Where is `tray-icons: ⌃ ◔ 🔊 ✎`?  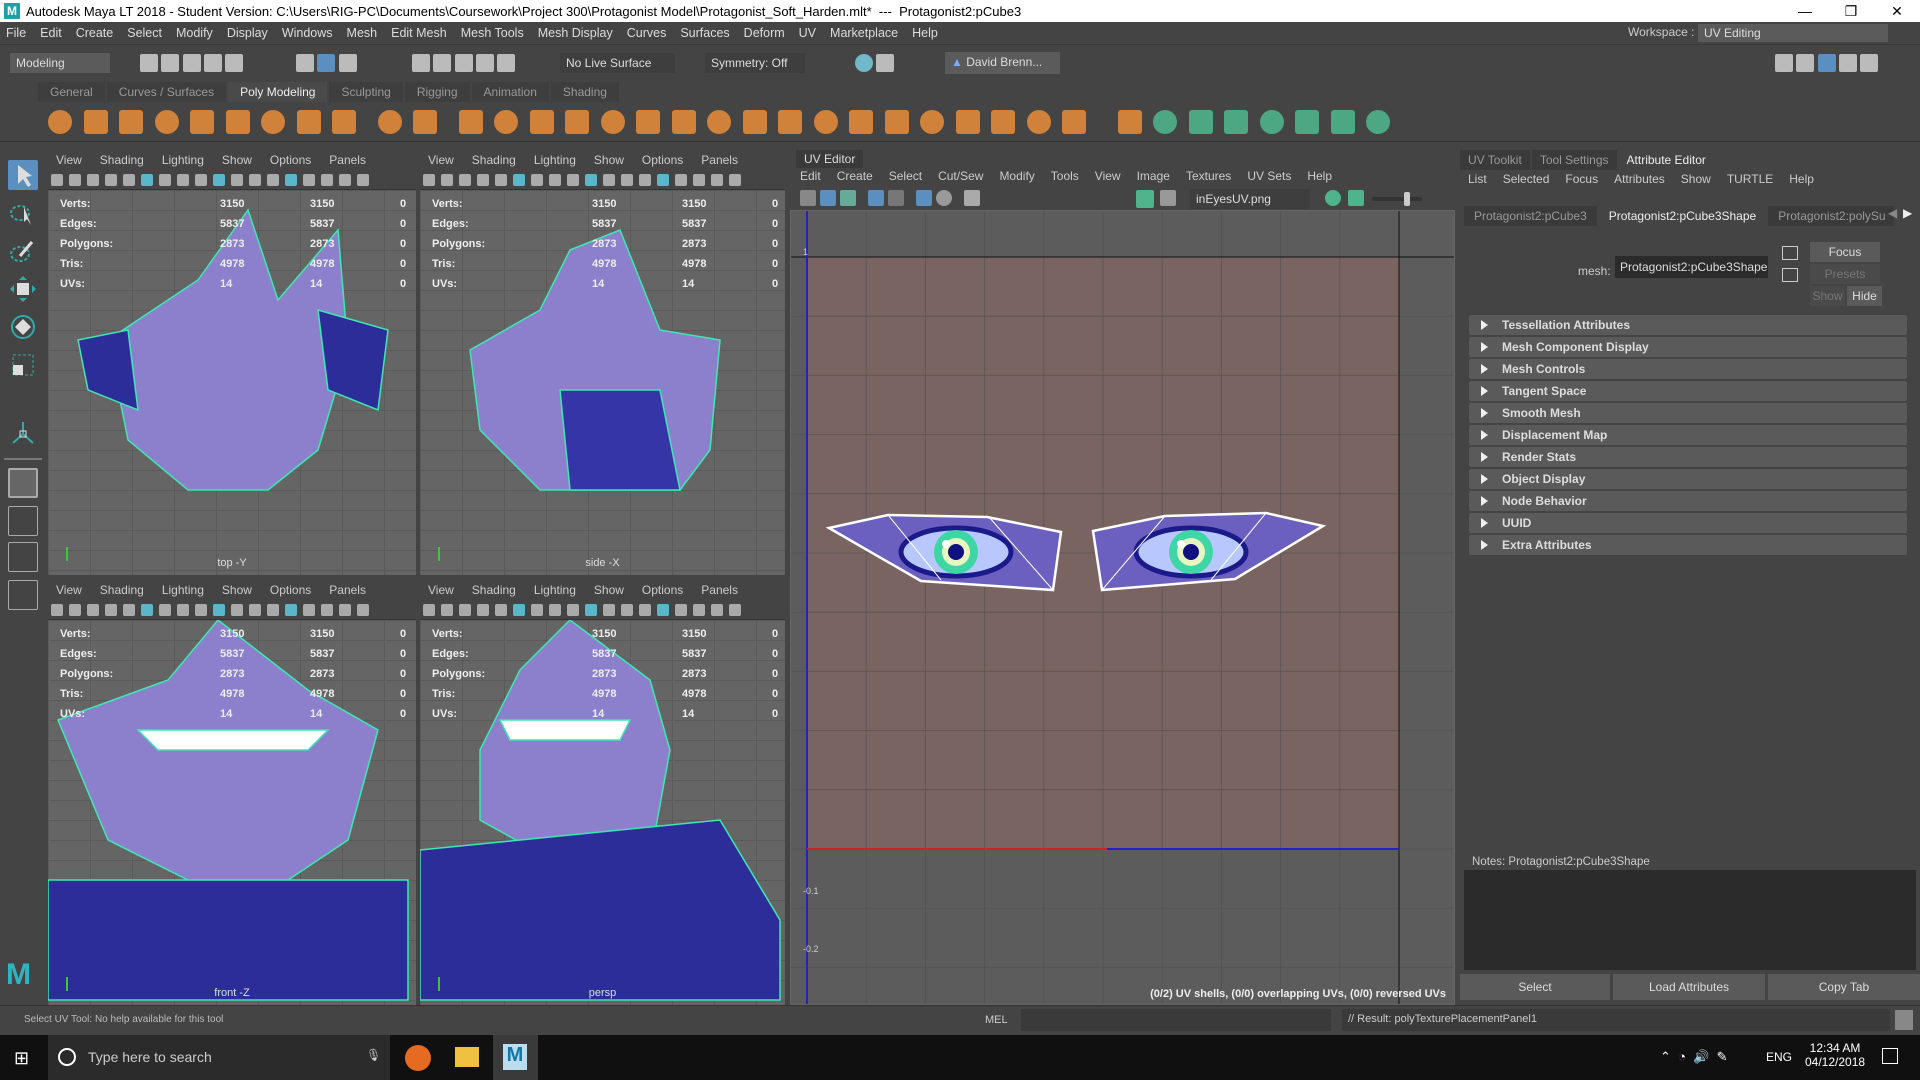 tray-icons: ⌃ ◔ 🔊 ✎ is located at coordinates (1694, 1057).